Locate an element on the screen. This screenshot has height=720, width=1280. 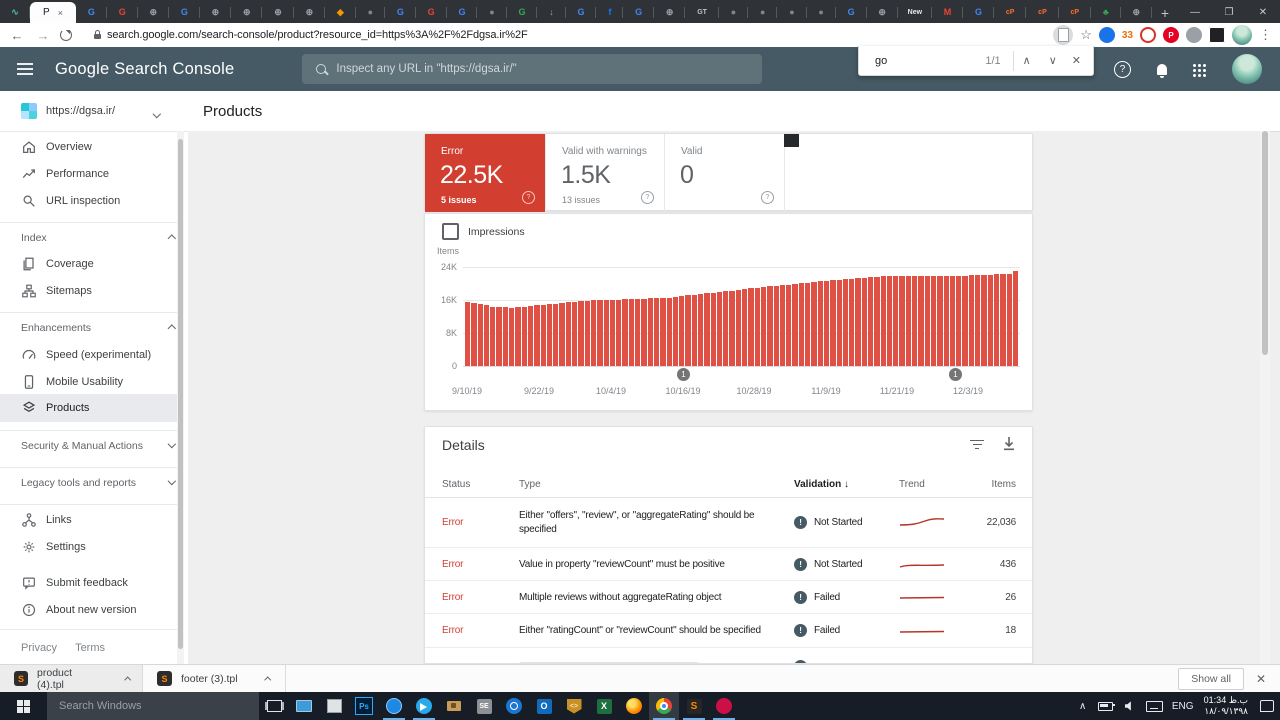
find-previous-button: ∧ is located at coordinates (1027, 60).